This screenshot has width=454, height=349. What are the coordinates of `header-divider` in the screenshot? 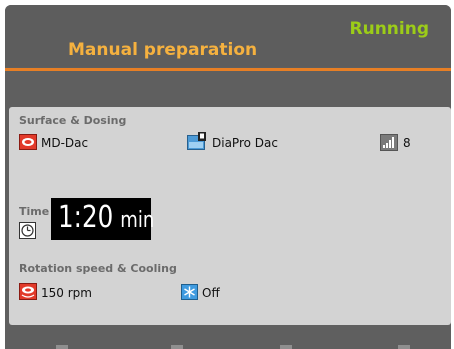 It's located at (228, 69).